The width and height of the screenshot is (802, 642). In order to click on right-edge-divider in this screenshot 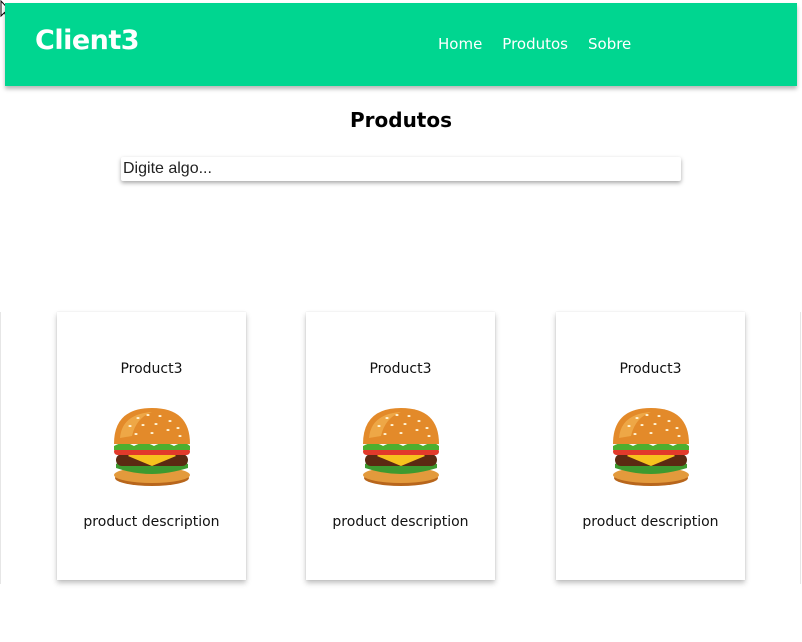, I will do `click(800, 448)`.